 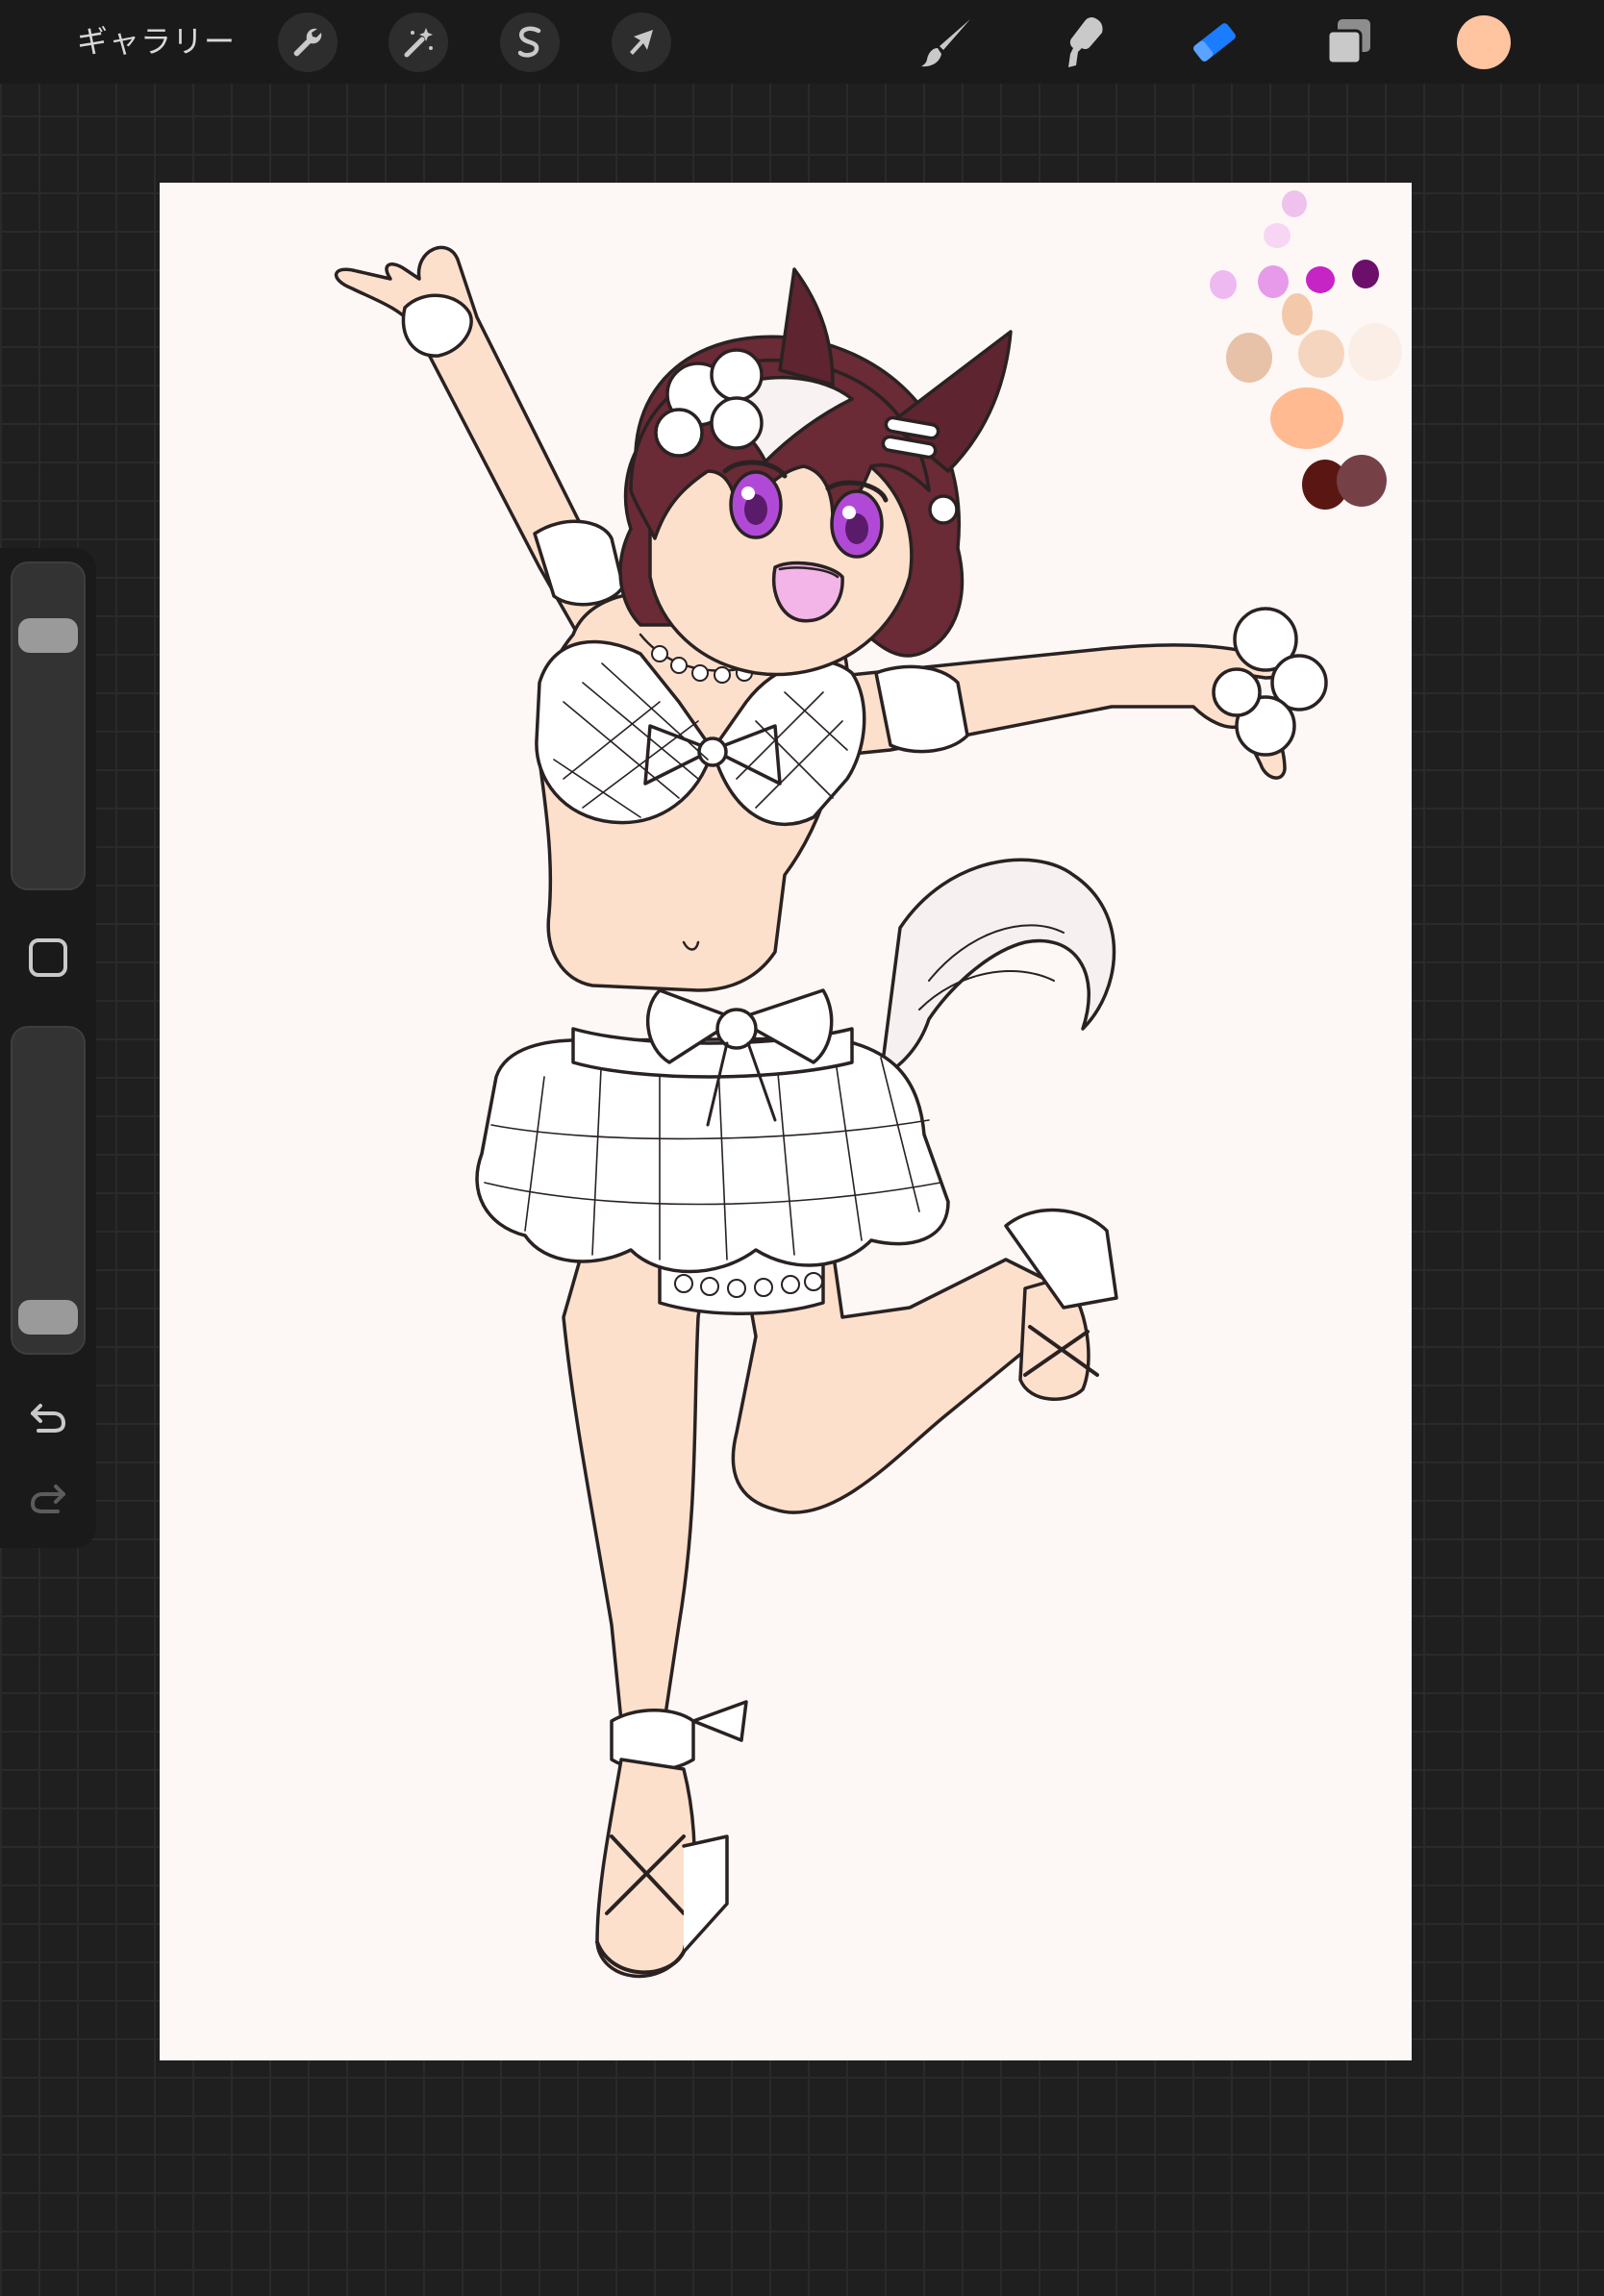 What do you see at coordinates (641, 42) in the screenshot?
I see `transform-arrow-icon` at bounding box center [641, 42].